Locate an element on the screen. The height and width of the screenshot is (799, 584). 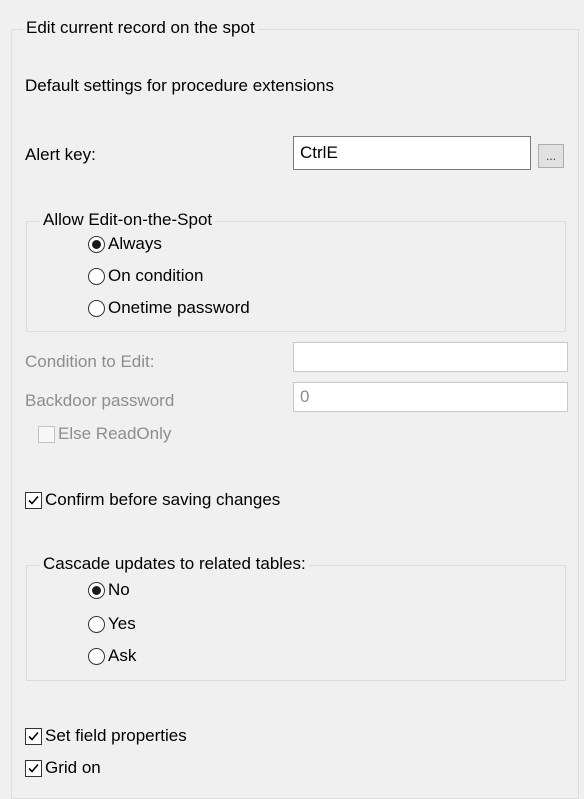
else-readonly-checkbox-row: Else ReadOnly is located at coordinates (104, 434).